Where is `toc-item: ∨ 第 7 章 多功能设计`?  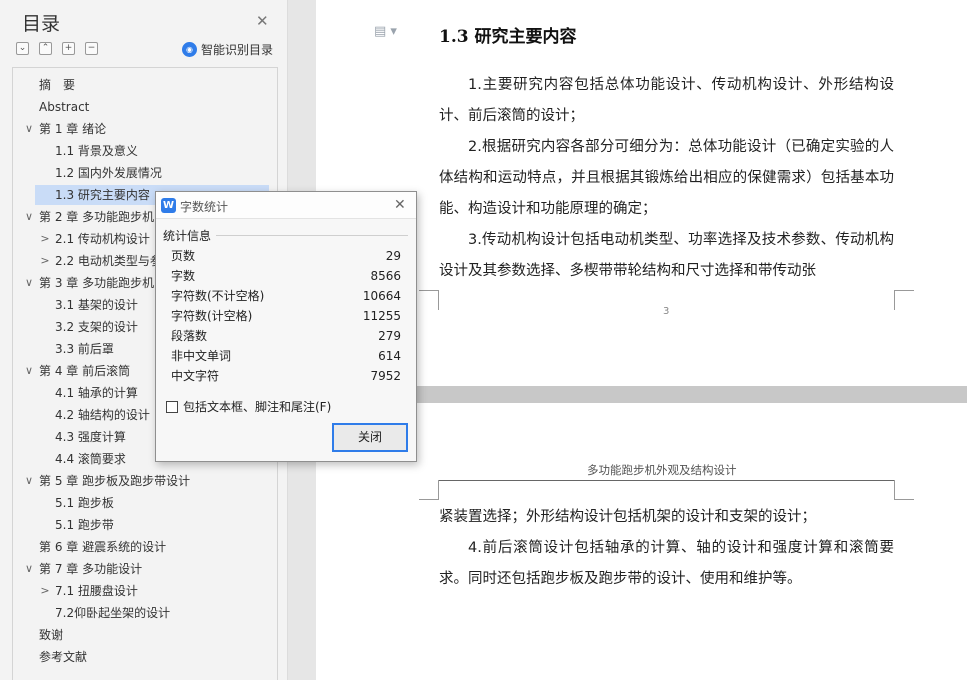 toc-item: ∨ 第 7 章 多功能设计 is located at coordinates (143, 569).